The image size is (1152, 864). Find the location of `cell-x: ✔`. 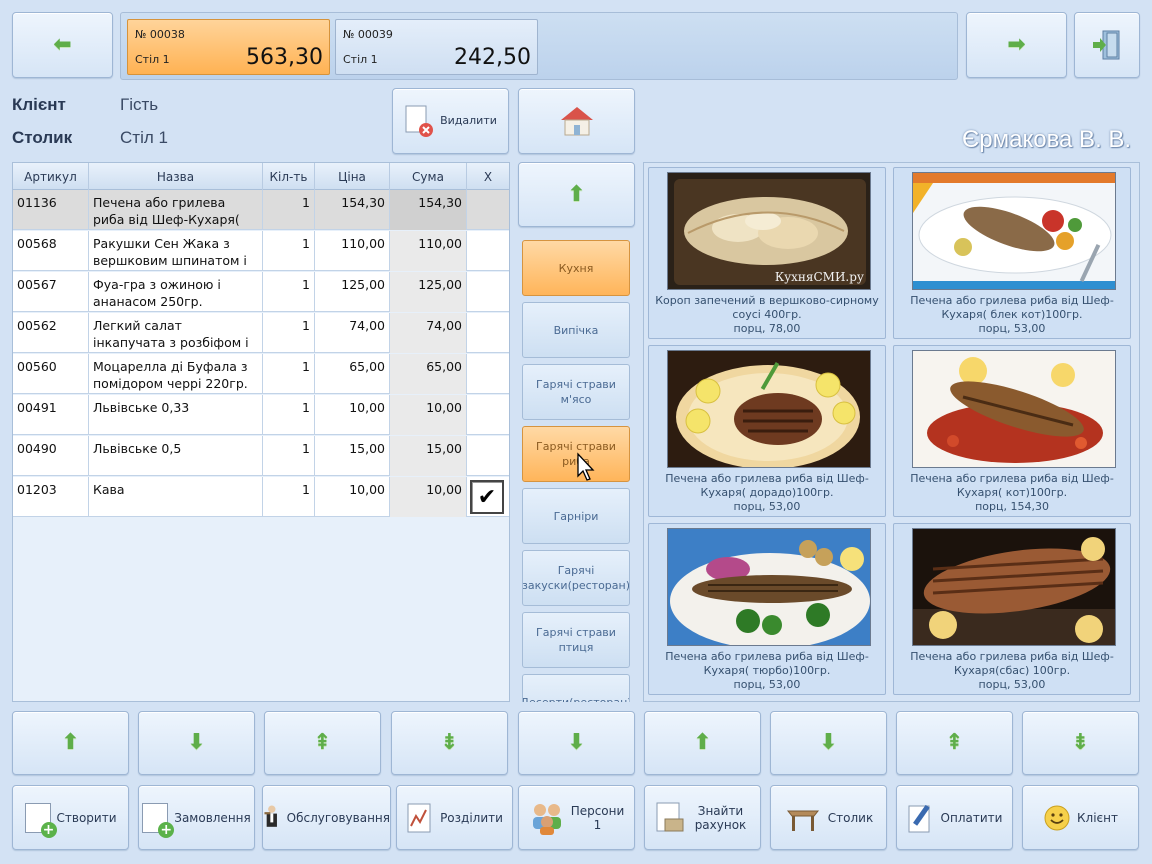

cell-x: ✔ is located at coordinates (488, 497).